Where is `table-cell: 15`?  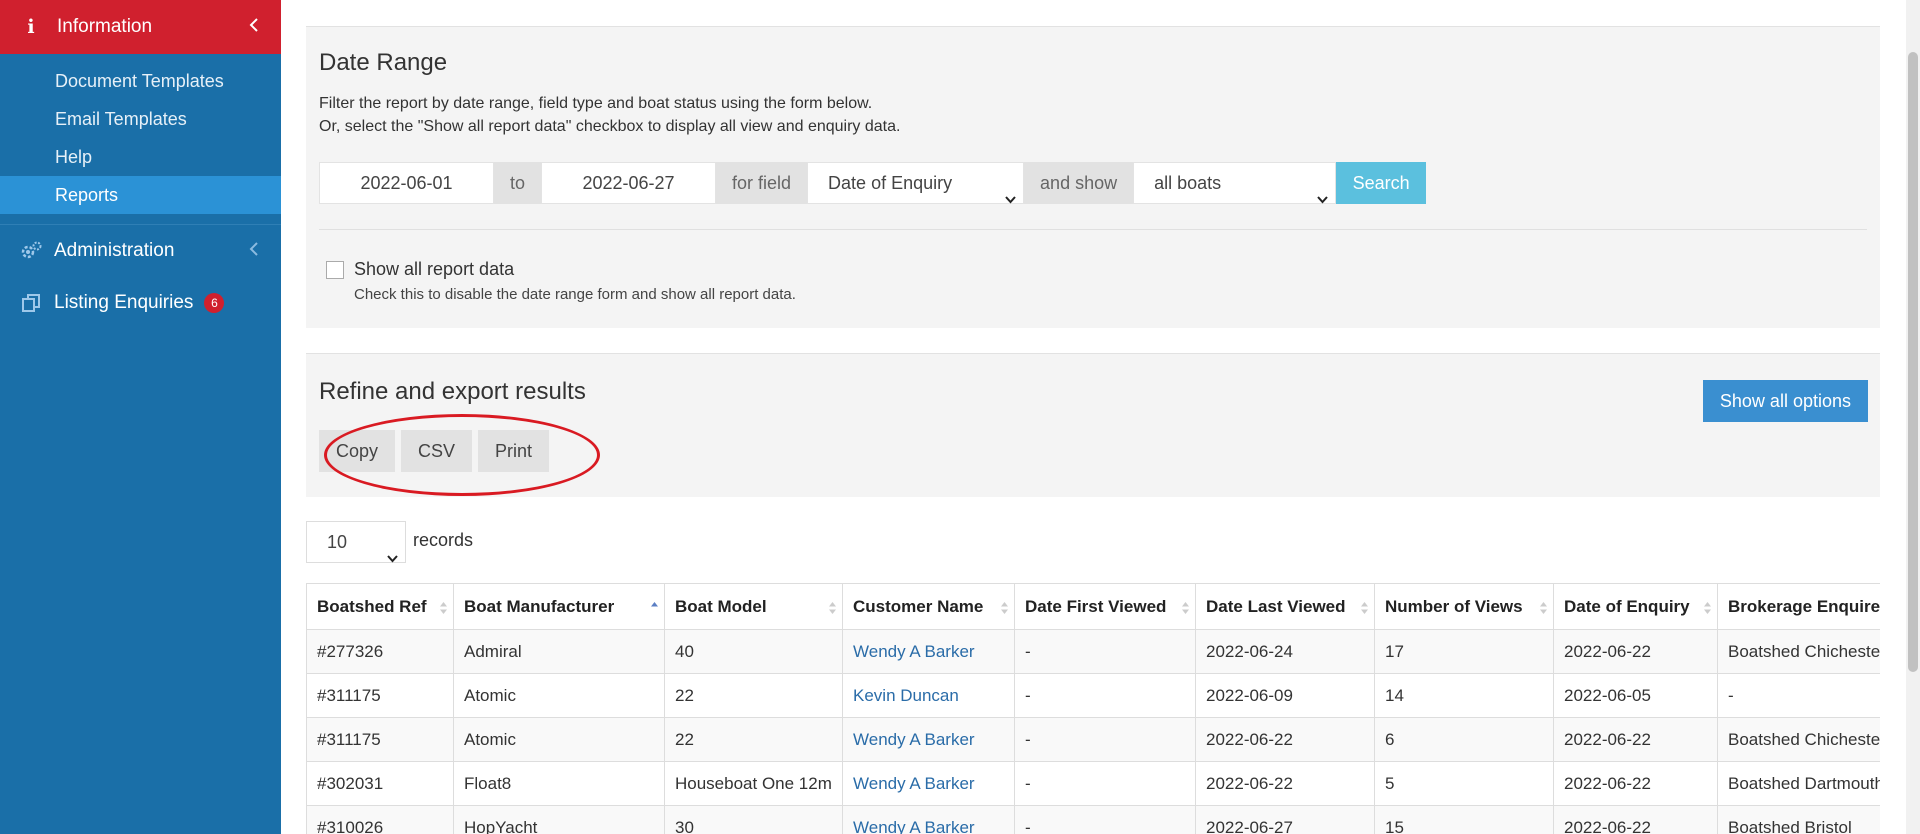 table-cell: 15 is located at coordinates (1464, 819).